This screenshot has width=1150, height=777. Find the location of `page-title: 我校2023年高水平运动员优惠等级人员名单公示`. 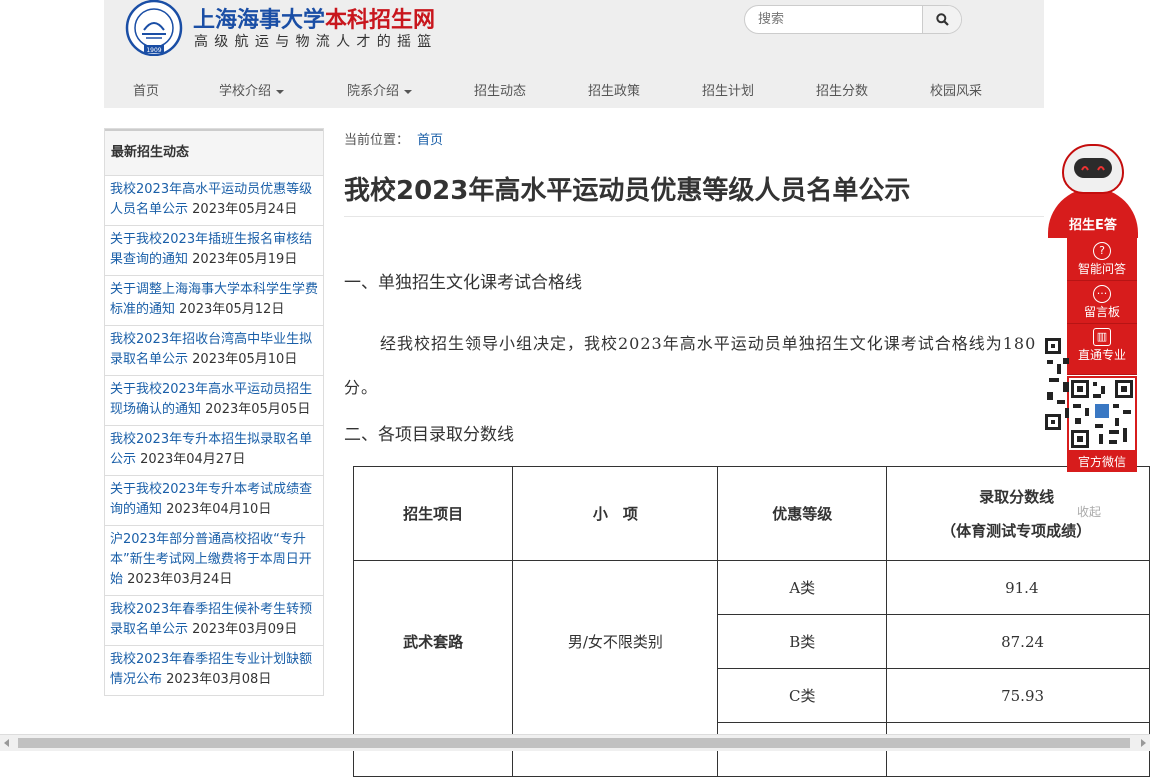

page-title: 我校2023年高水平运动员优惠等级人员名单公示 is located at coordinates (627, 191).